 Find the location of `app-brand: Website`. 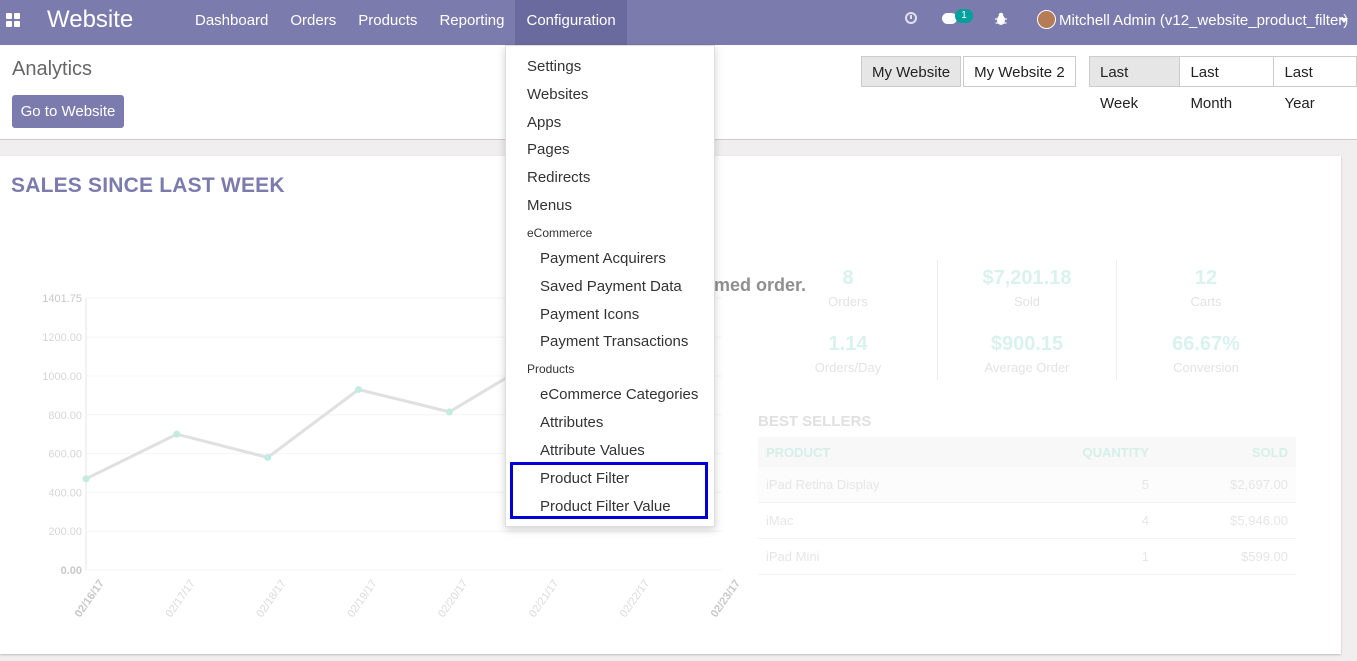

app-brand: Website is located at coordinates (90, 20).